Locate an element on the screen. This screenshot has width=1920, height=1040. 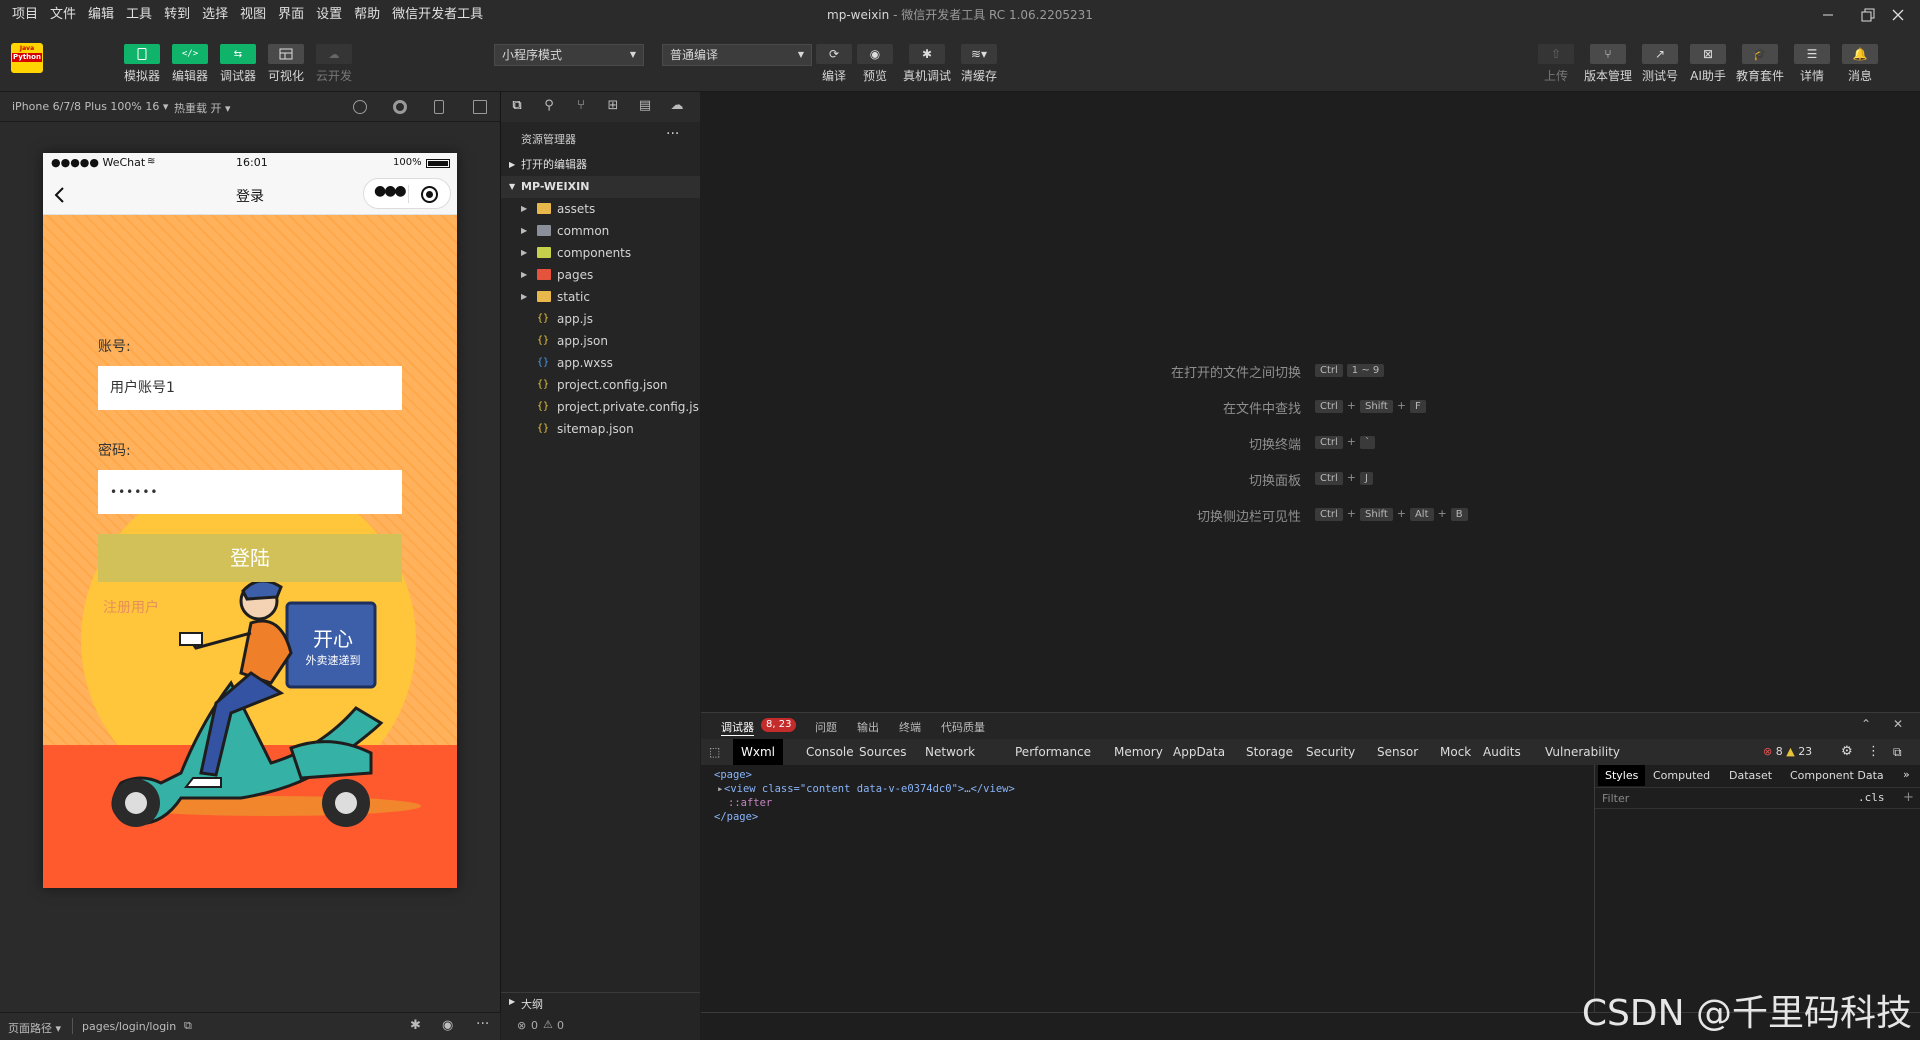
password-input: •••••• is located at coordinates (250, 492).